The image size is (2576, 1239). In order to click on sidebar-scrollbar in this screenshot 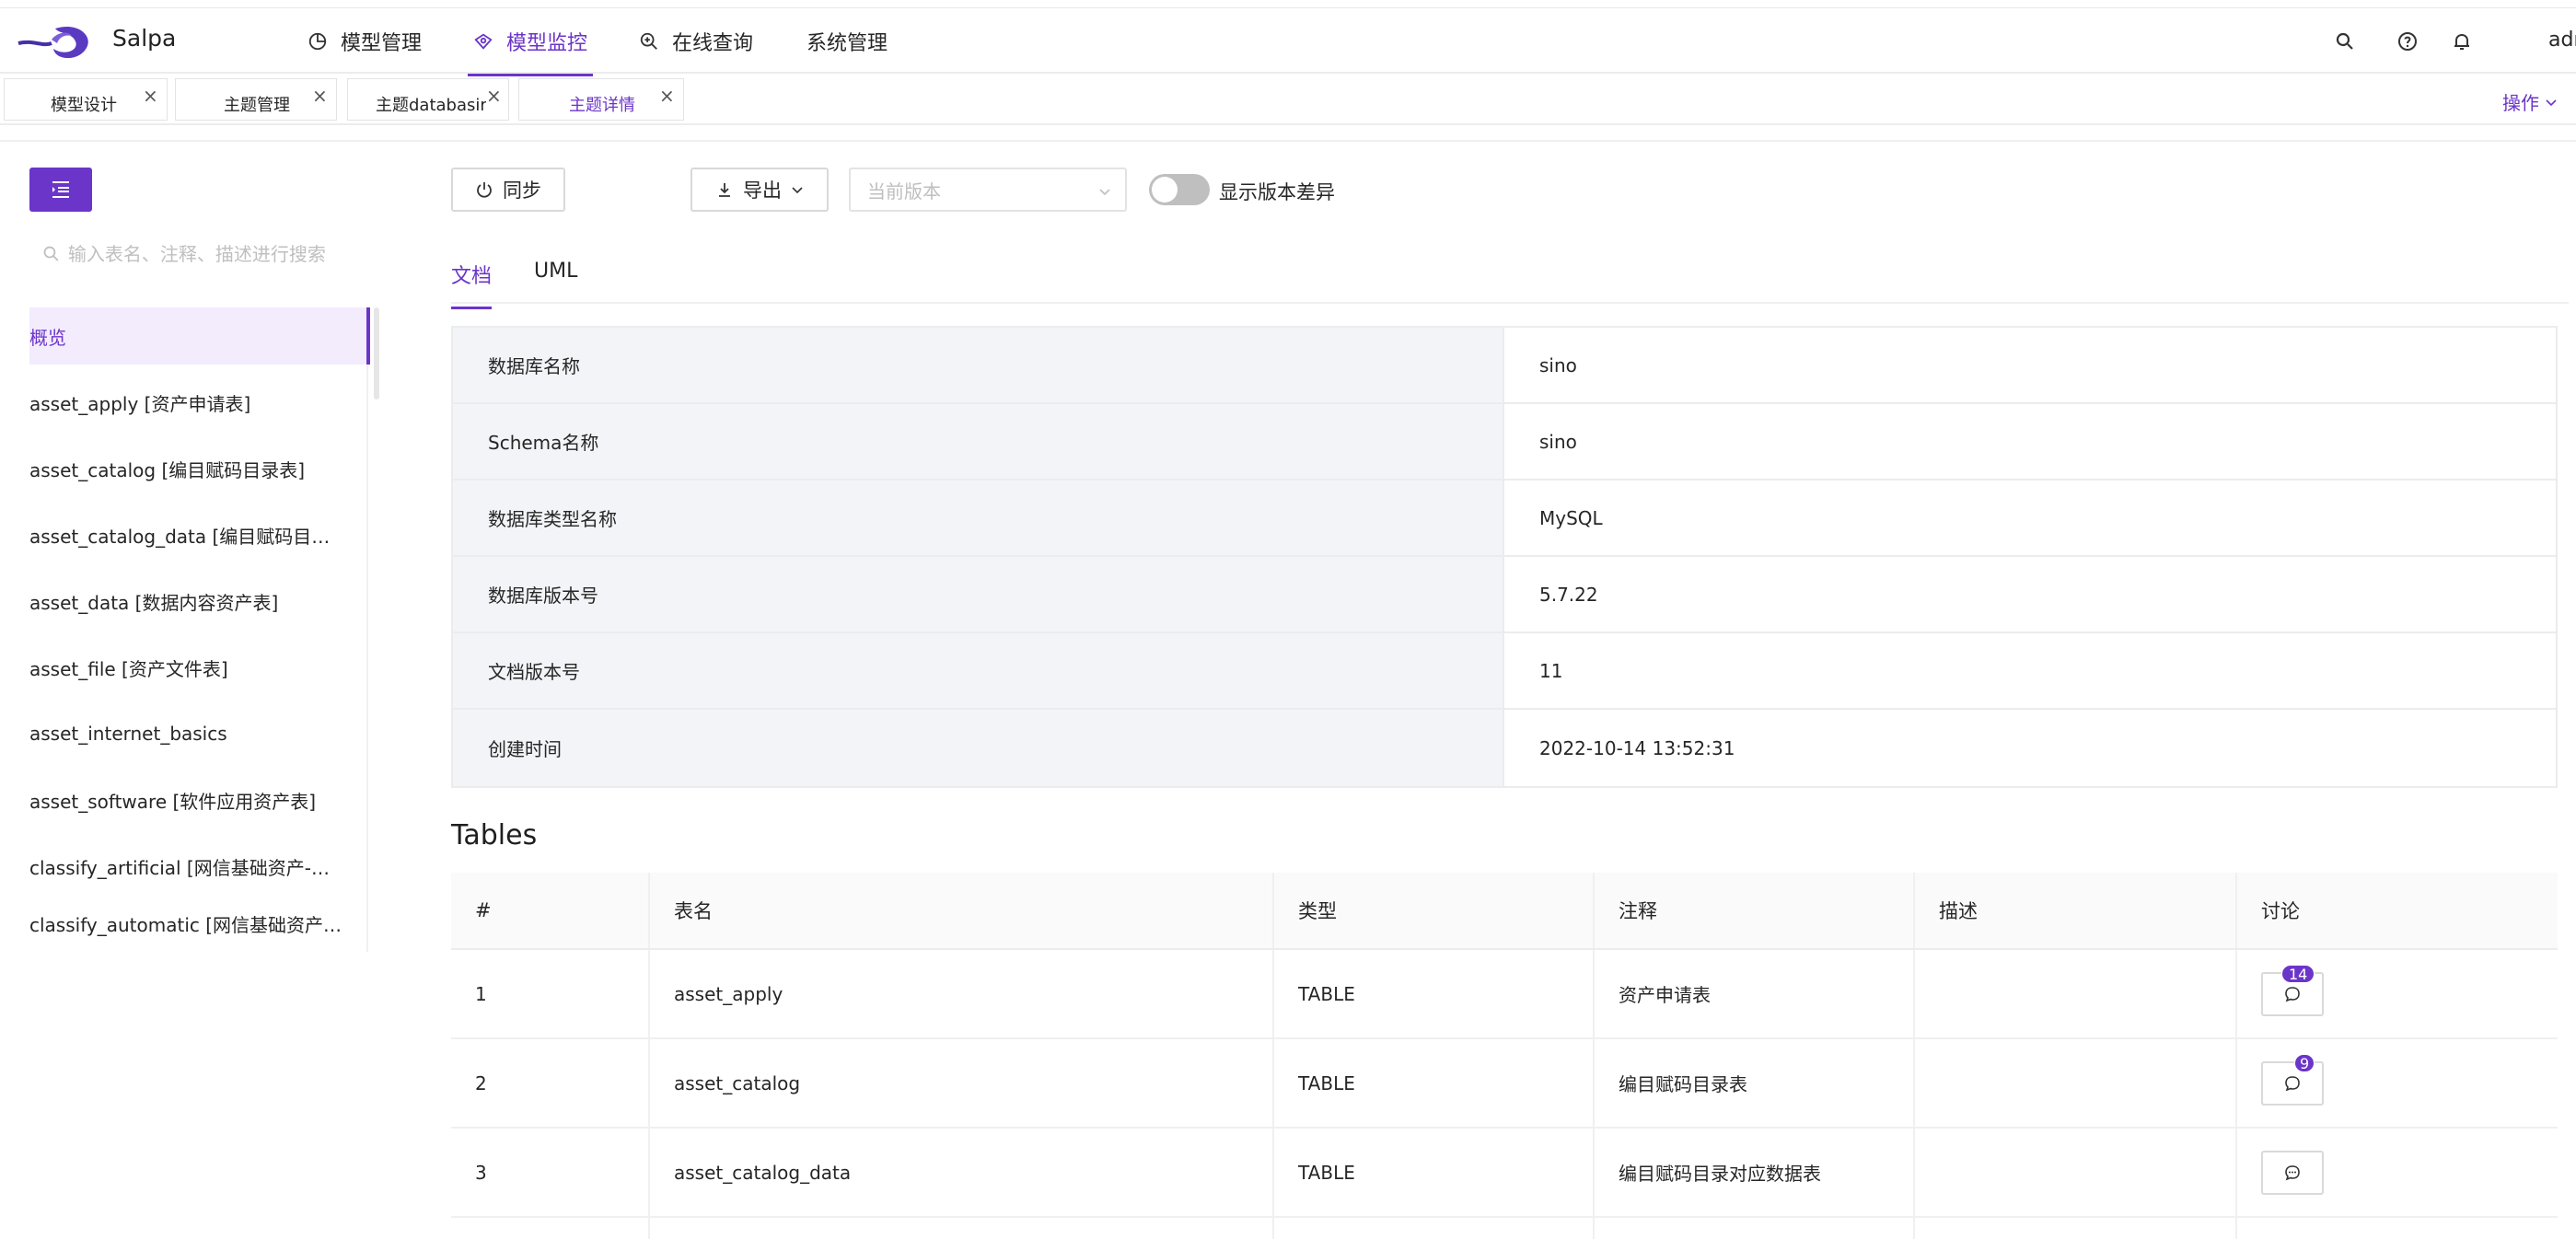, I will do `click(376, 353)`.